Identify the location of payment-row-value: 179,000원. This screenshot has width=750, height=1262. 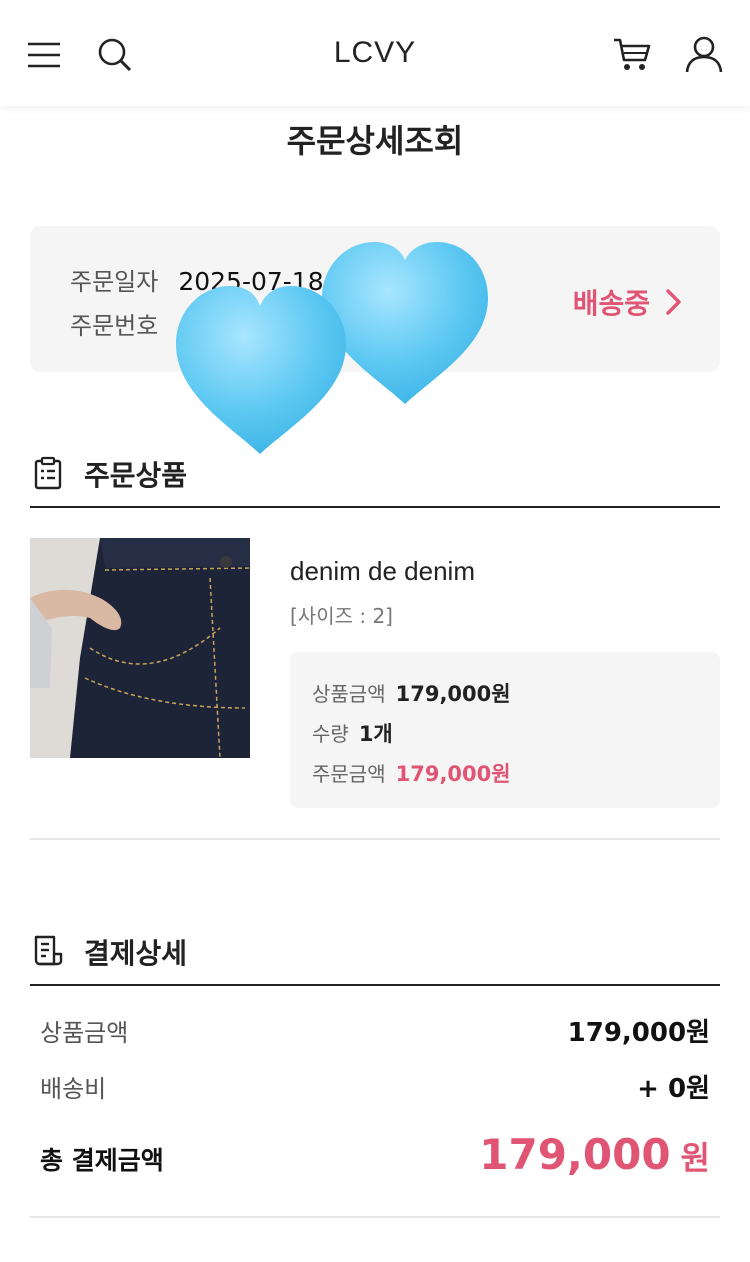
(638, 1033).